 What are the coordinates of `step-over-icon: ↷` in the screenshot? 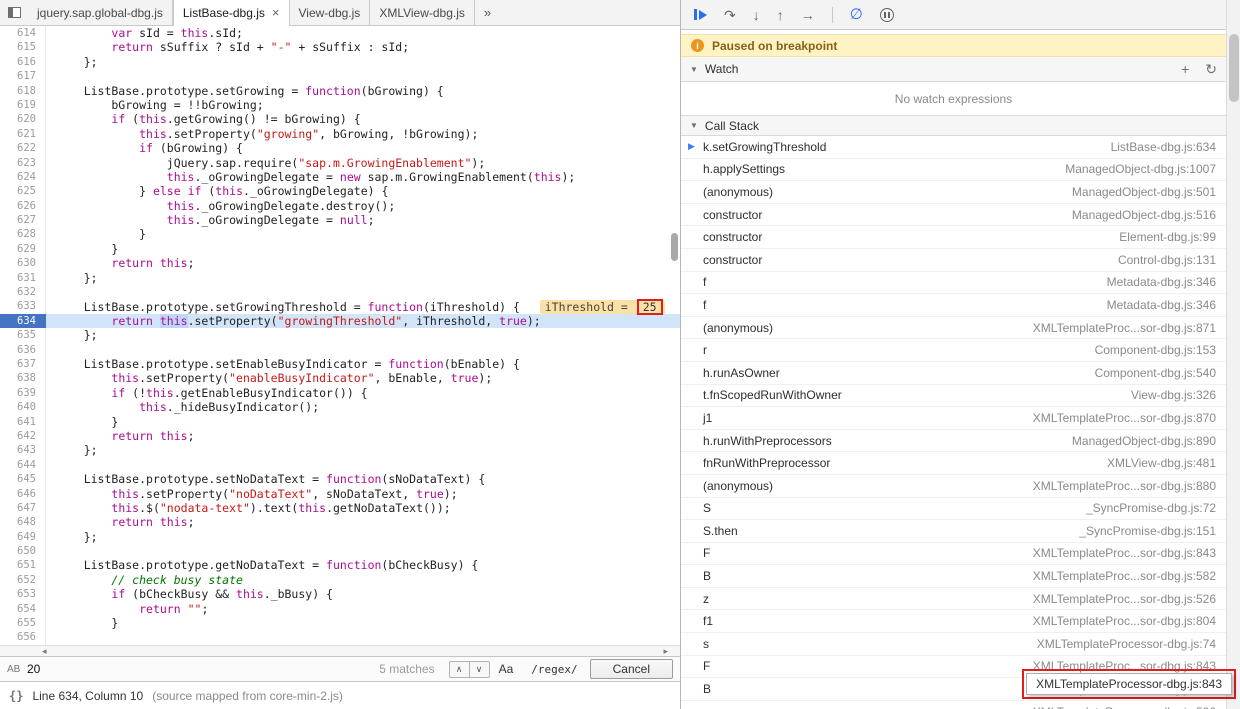 It's located at (730, 15).